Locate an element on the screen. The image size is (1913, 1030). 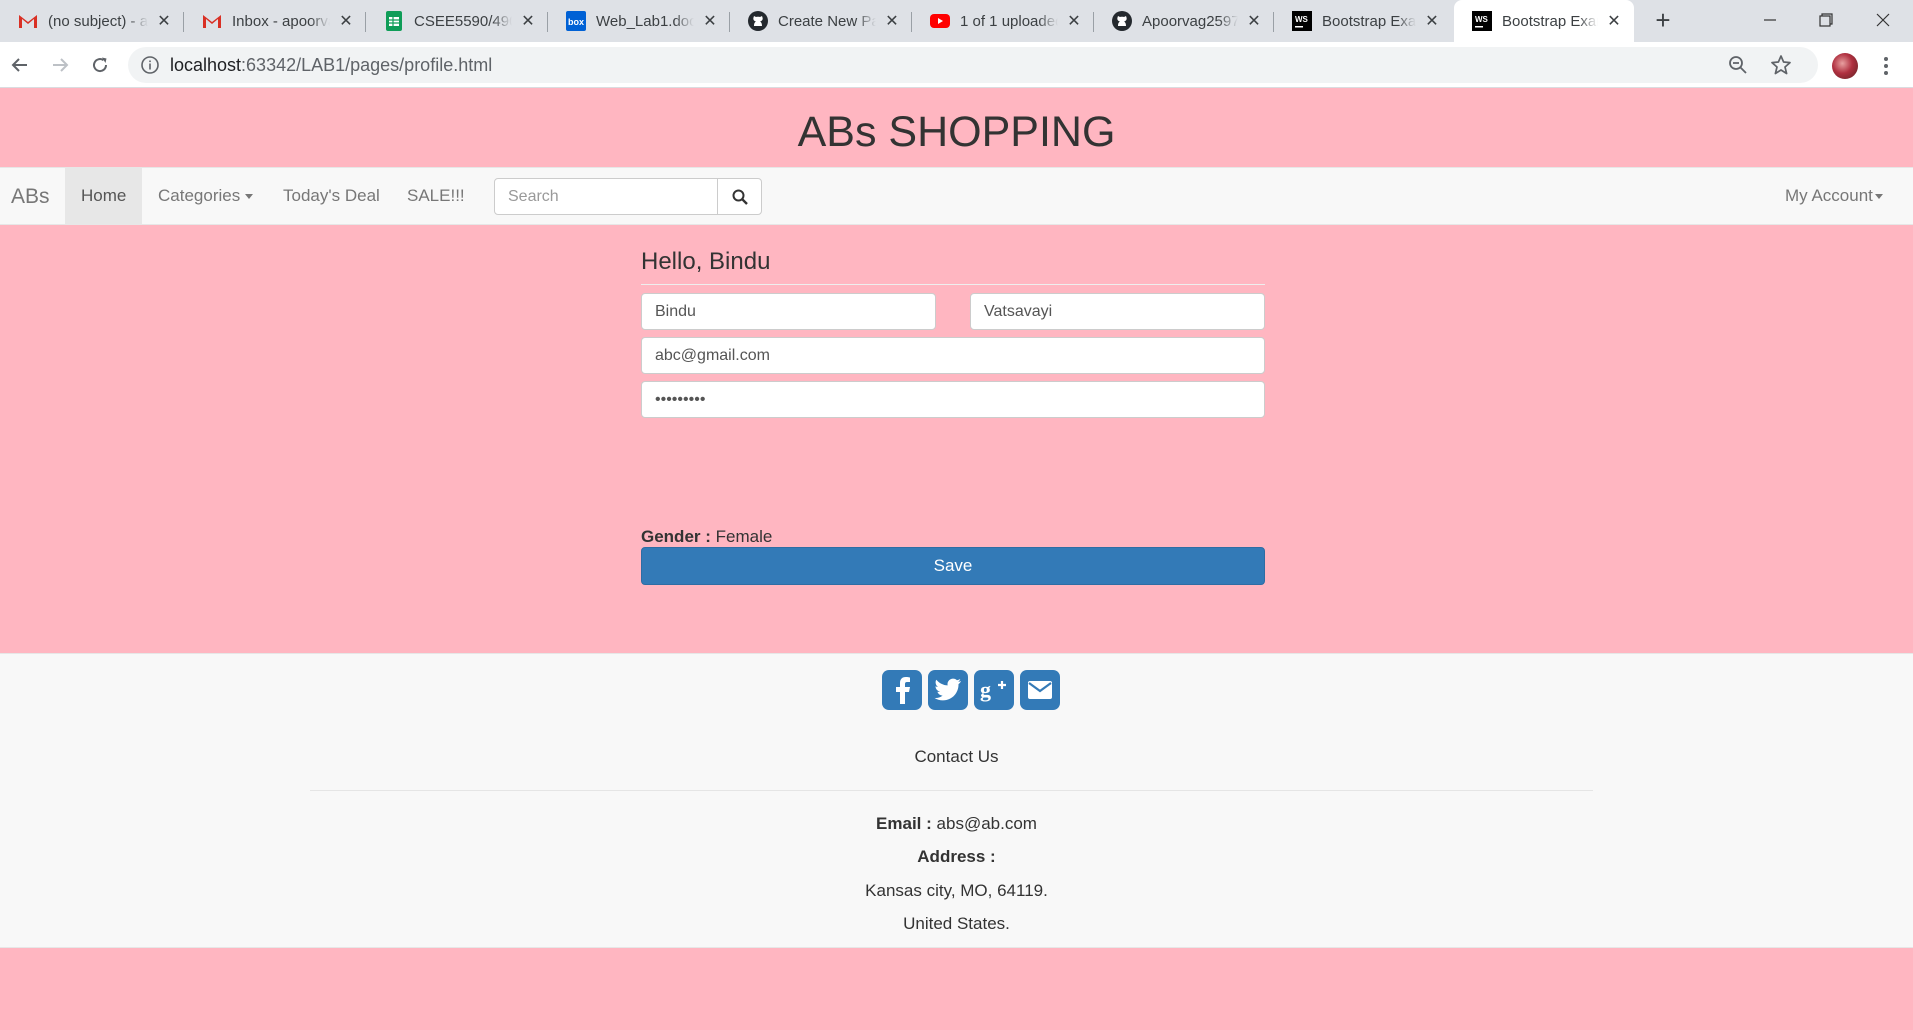
footer-address-label: Address : is located at coordinates (956, 856).